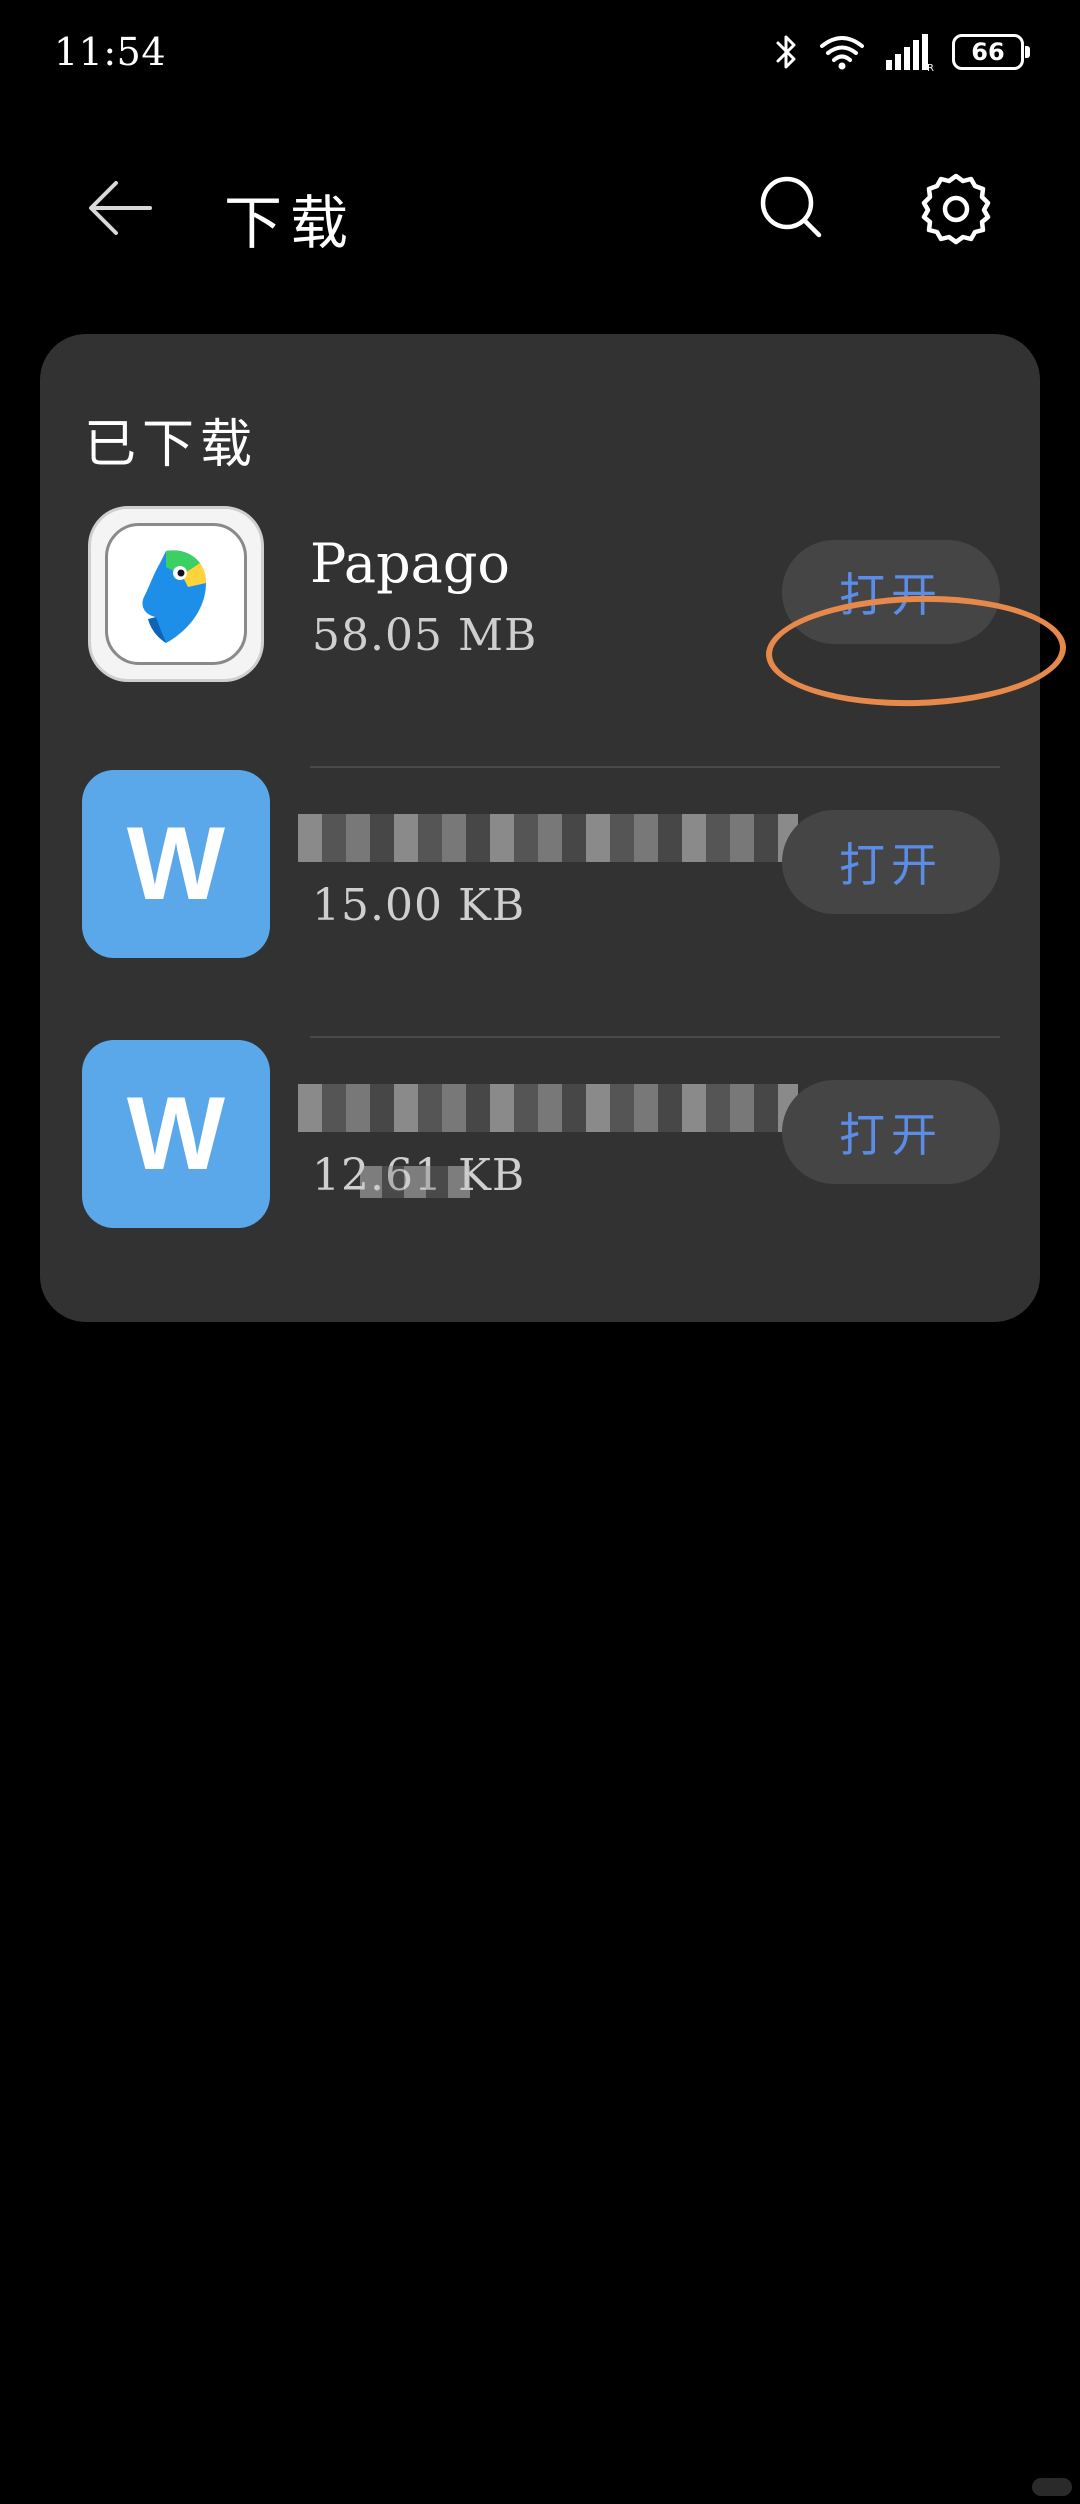 The image size is (1080, 2504). I want to click on battery-level: 66, so click(988, 52).